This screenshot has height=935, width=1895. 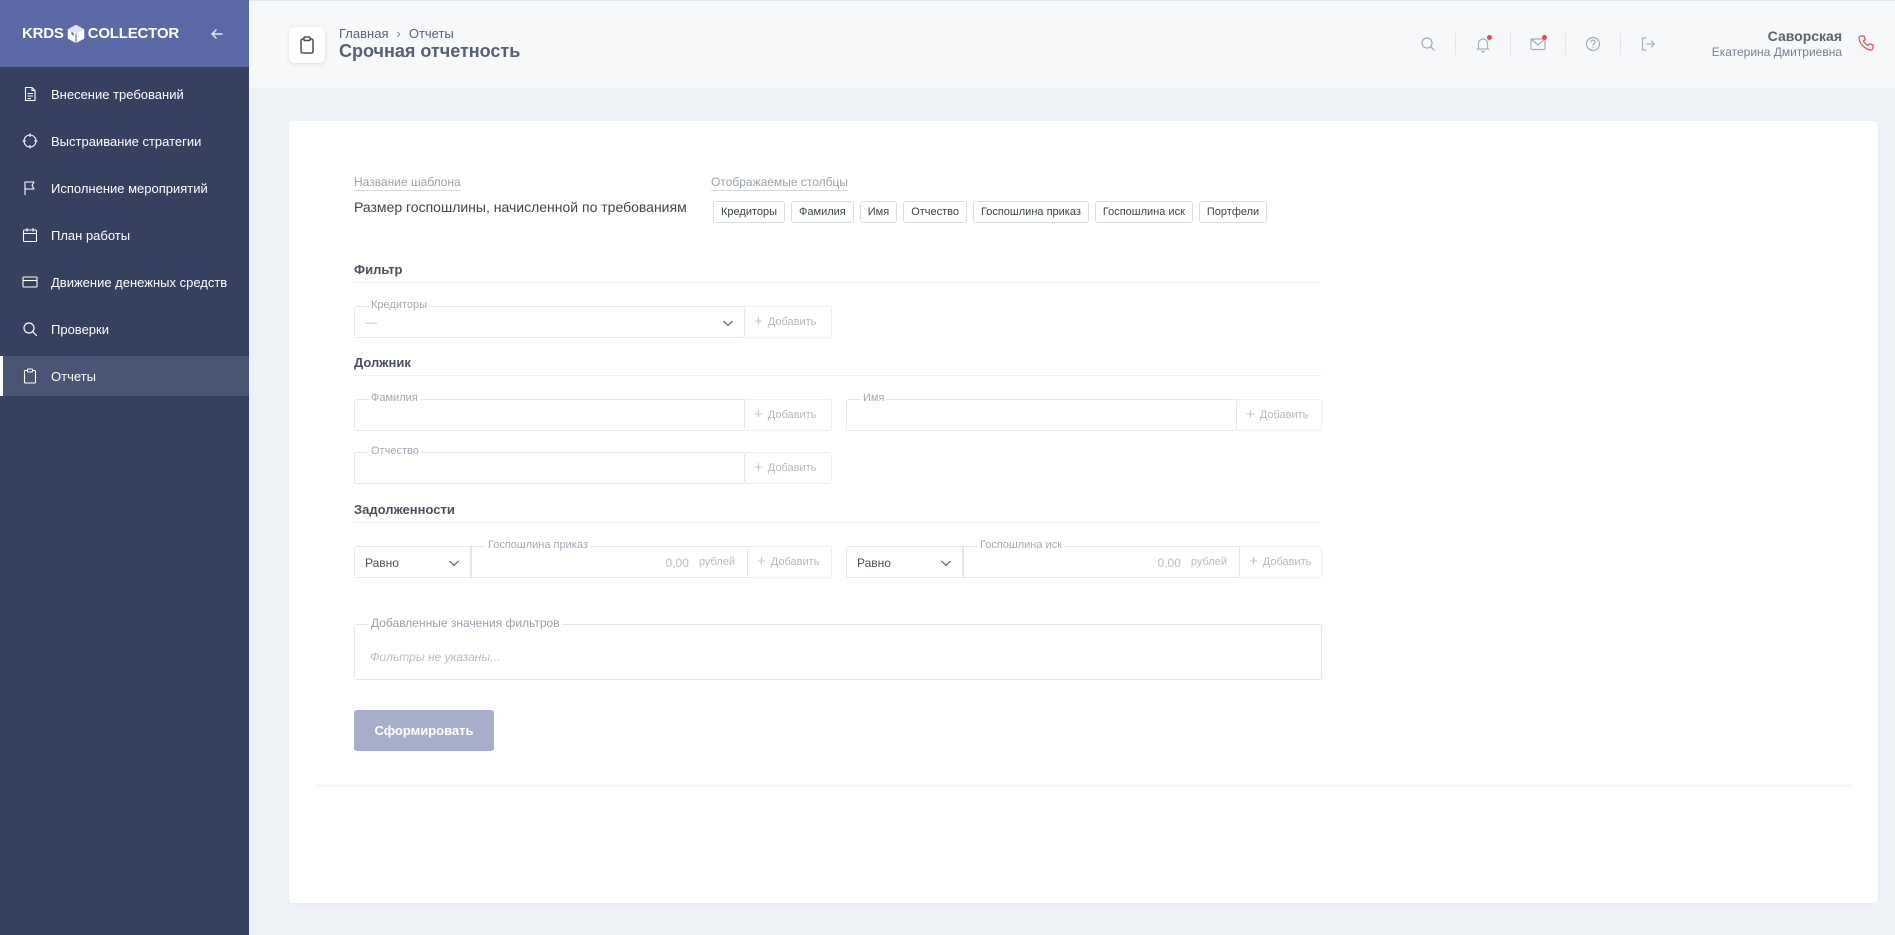 I want to click on sidebar-item-label: Движение денежных средств, so click(x=139, y=282).